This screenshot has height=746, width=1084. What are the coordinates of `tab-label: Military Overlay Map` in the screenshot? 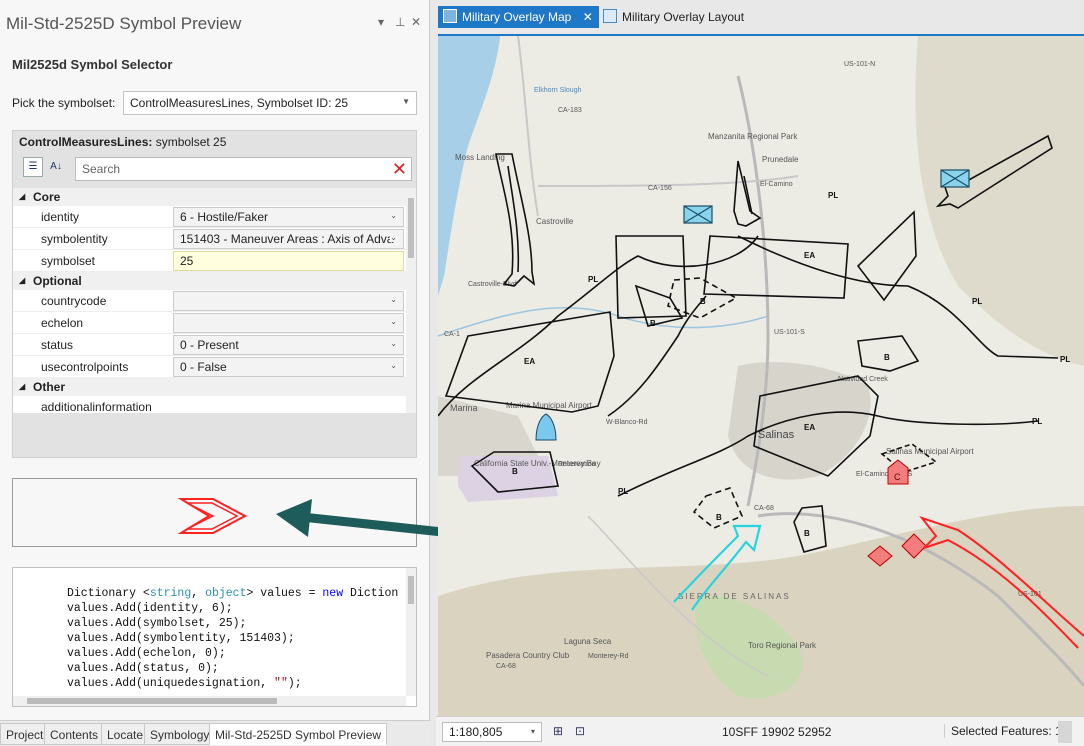 It's located at (517, 17).